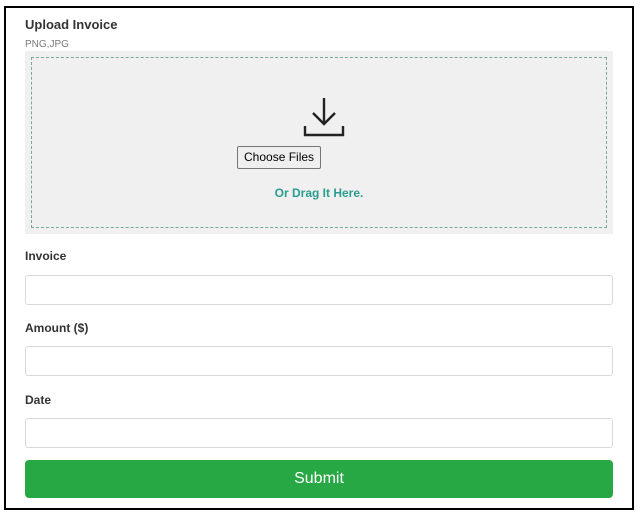  Describe the element at coordinates (279, 157) in the screenshot. I see `choose-files-button: Choose Files` at that location.